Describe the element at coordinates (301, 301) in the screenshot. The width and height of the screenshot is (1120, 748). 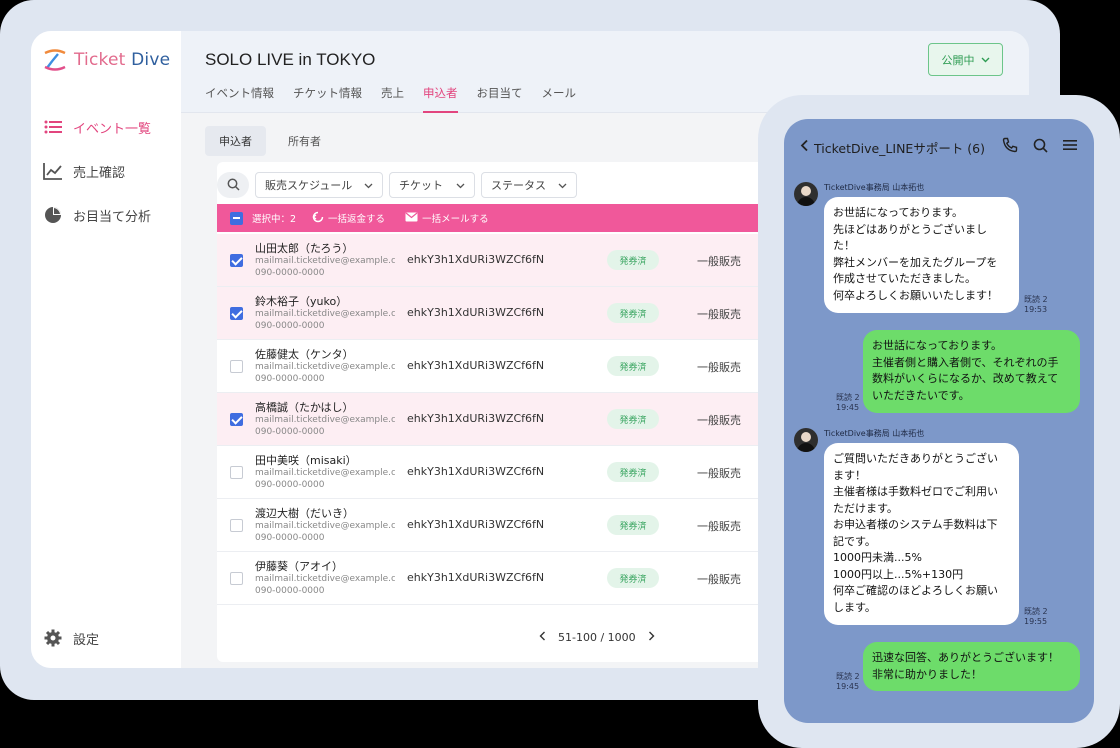
I see `applicant-name: 鈴木裕子（yuko）` at that location.